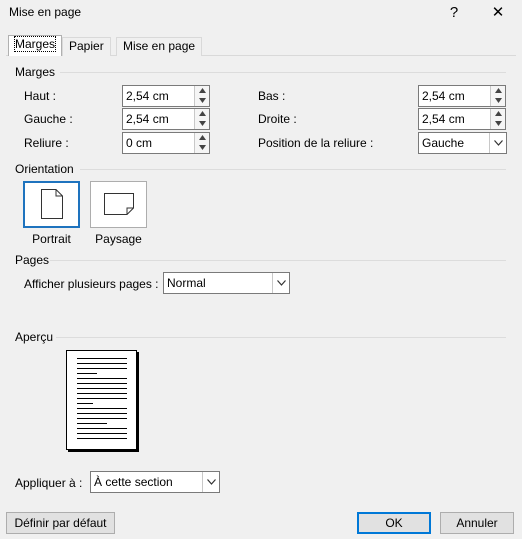 This screenshot has width=522, height=539. What do you see at coordinates (272, 96) in the screenshot?
I see `bas-label: Bas :` at bounding box center [272, 96].